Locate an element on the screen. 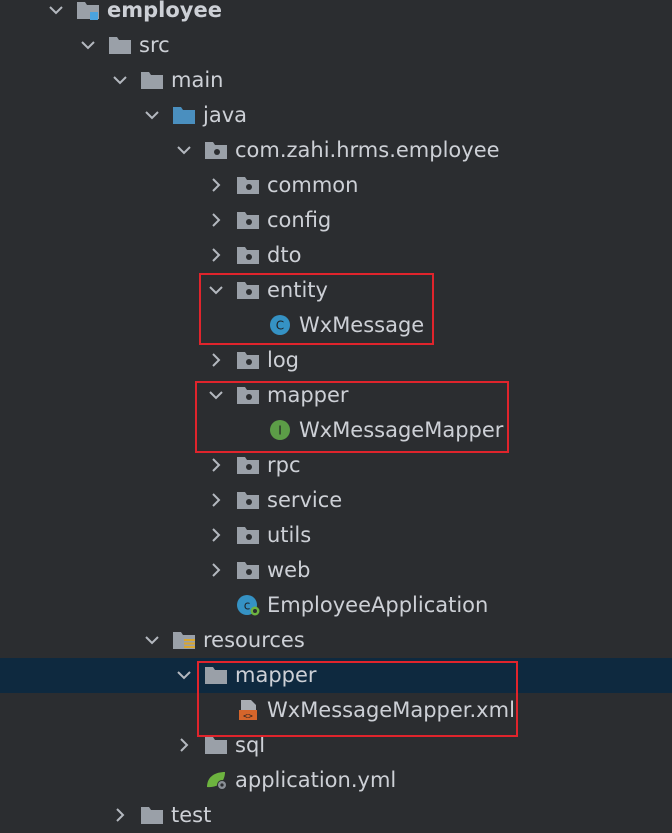 The height and width of the screenshot is (833, 672). tree-row: C WxMessage is located at coordinates (336, 325).